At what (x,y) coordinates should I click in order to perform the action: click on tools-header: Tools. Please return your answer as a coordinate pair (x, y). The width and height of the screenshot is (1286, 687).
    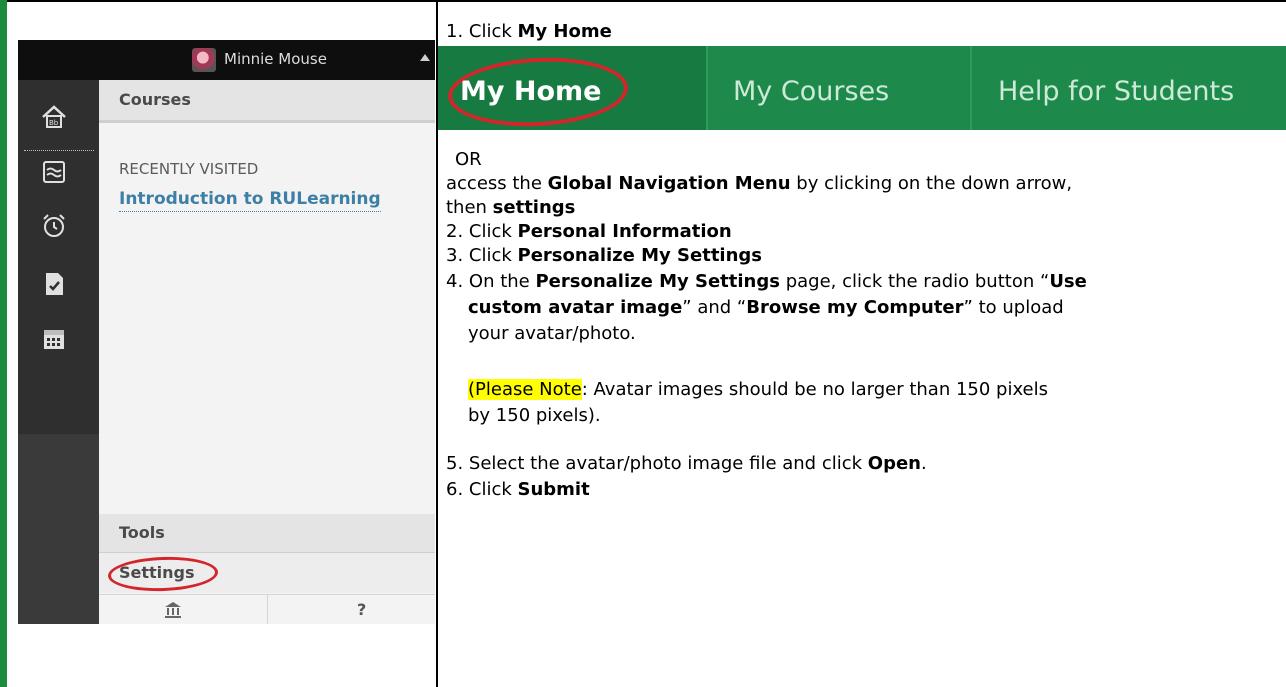
    Looking at the image, I should click on (267, 533).